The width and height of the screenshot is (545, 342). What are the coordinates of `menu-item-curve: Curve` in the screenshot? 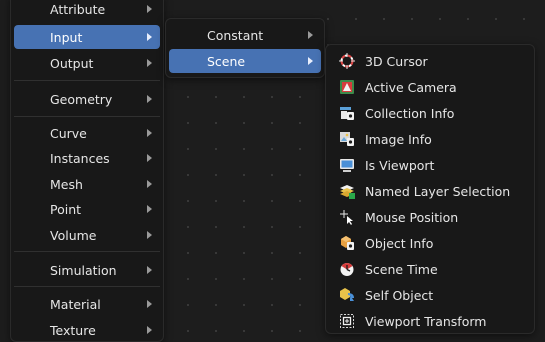 It's located at (87, 133).